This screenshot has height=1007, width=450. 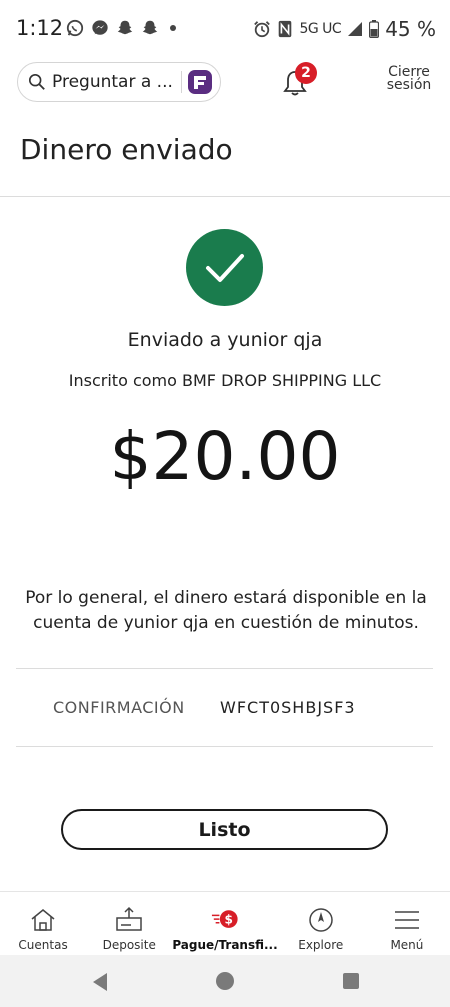 What do you see at coordinates (126, 149) in the screenshot?
I see `page-title: Dinero enviado` at bounding box center [126, 149].